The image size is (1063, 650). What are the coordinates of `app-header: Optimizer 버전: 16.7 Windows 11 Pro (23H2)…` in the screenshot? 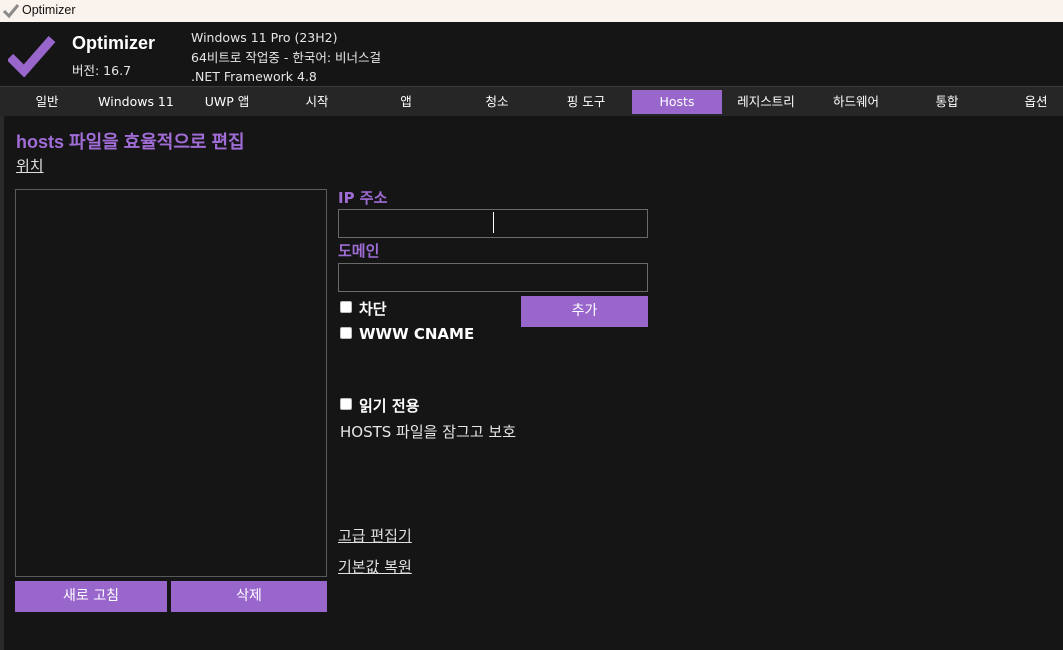 It's located at (531, 54).